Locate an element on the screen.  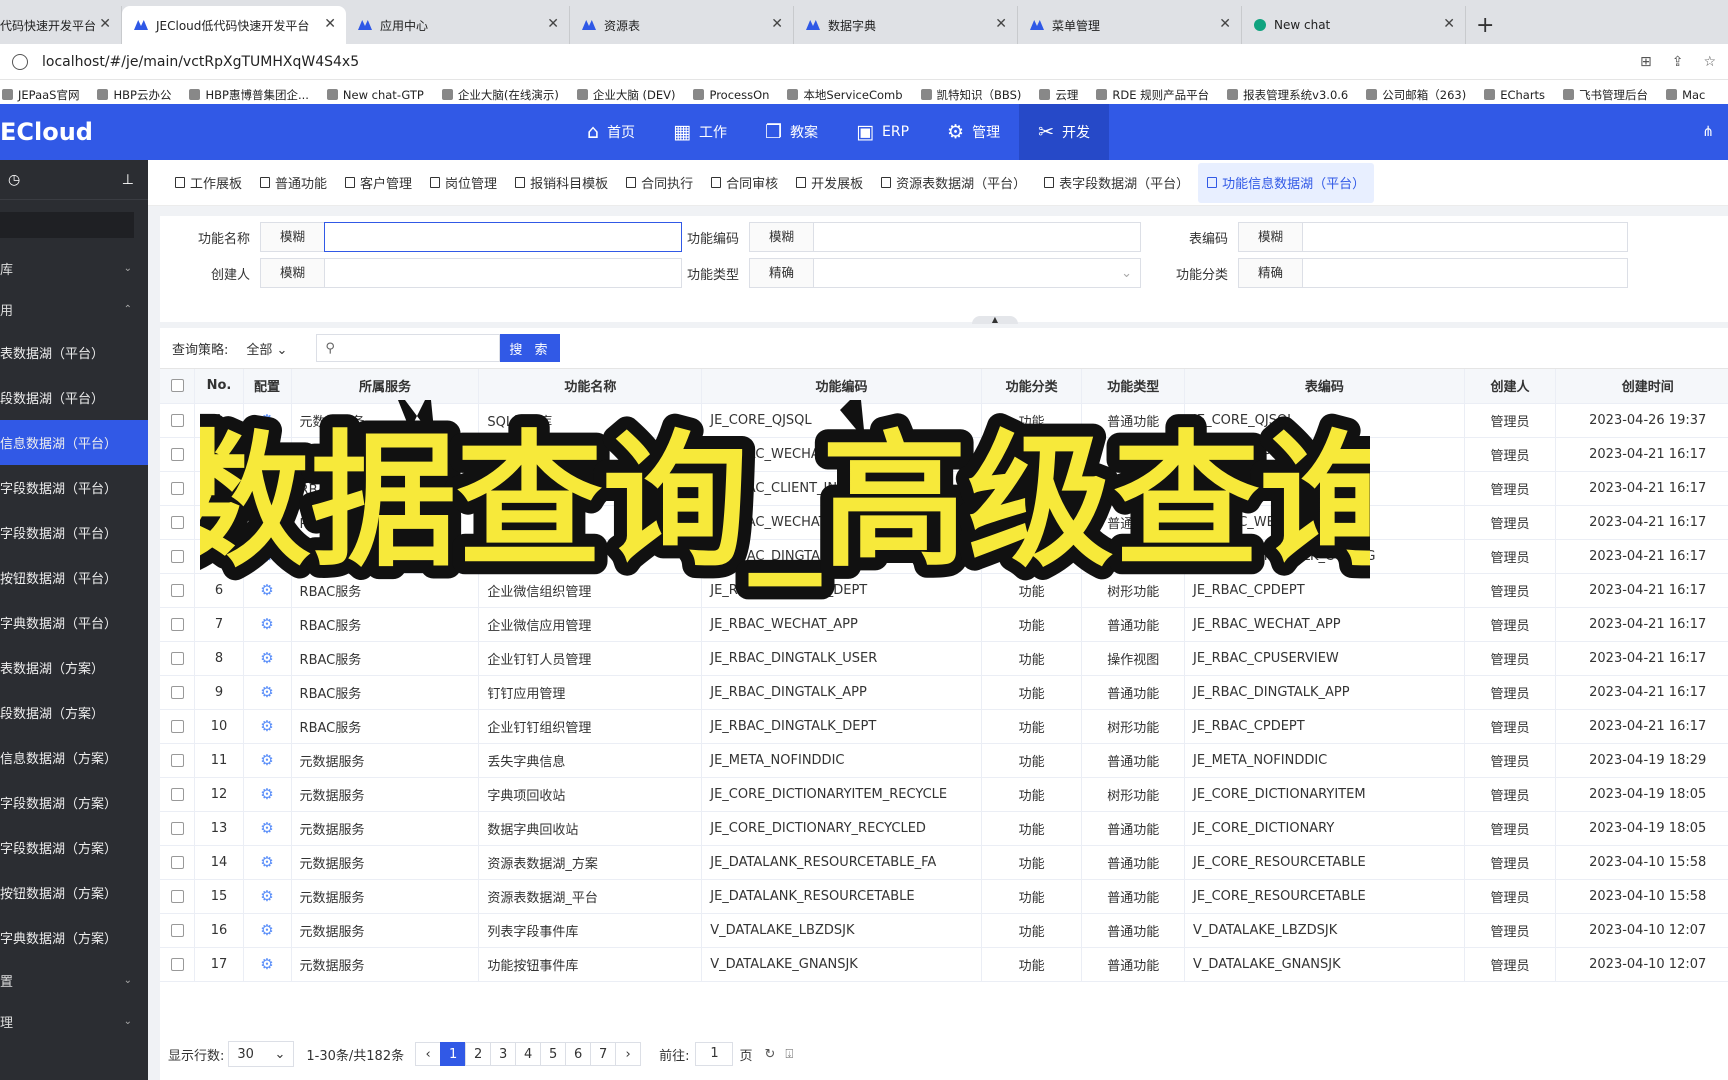
bookmark-item: ProcessOn is located at coordinates (731, 95).